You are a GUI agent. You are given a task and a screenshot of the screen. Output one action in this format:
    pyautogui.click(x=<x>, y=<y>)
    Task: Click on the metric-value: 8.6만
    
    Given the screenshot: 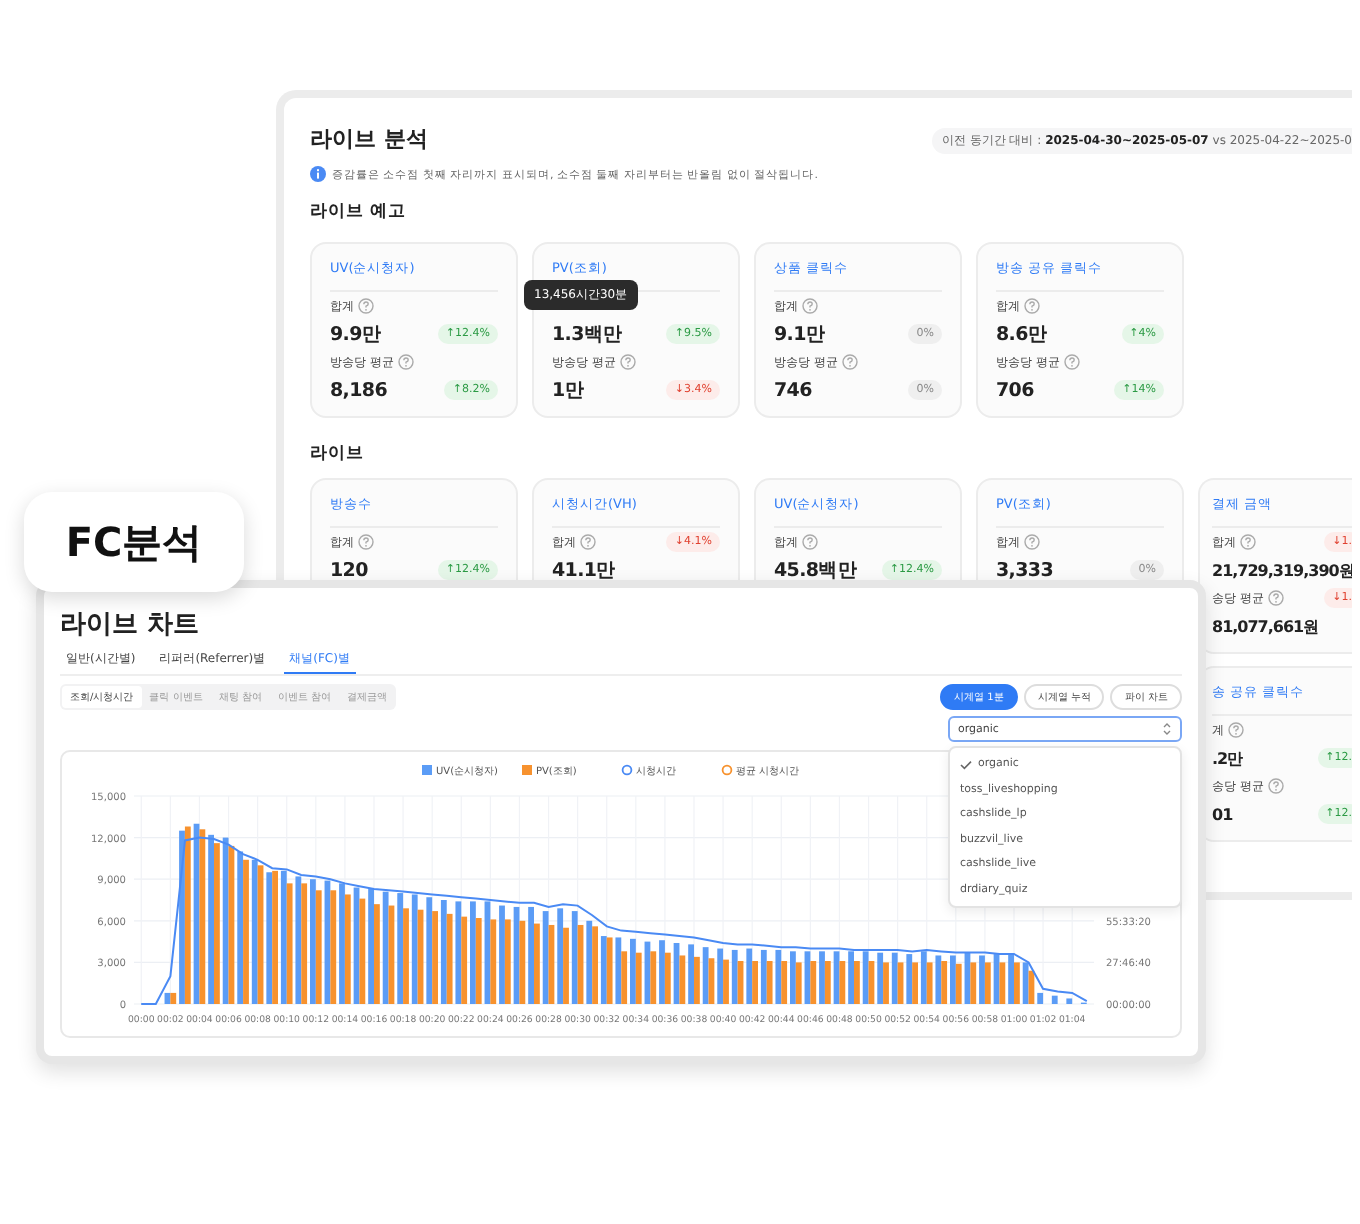 What is the action you would take?
    pyautogui.click(x=1022, y=334)
    